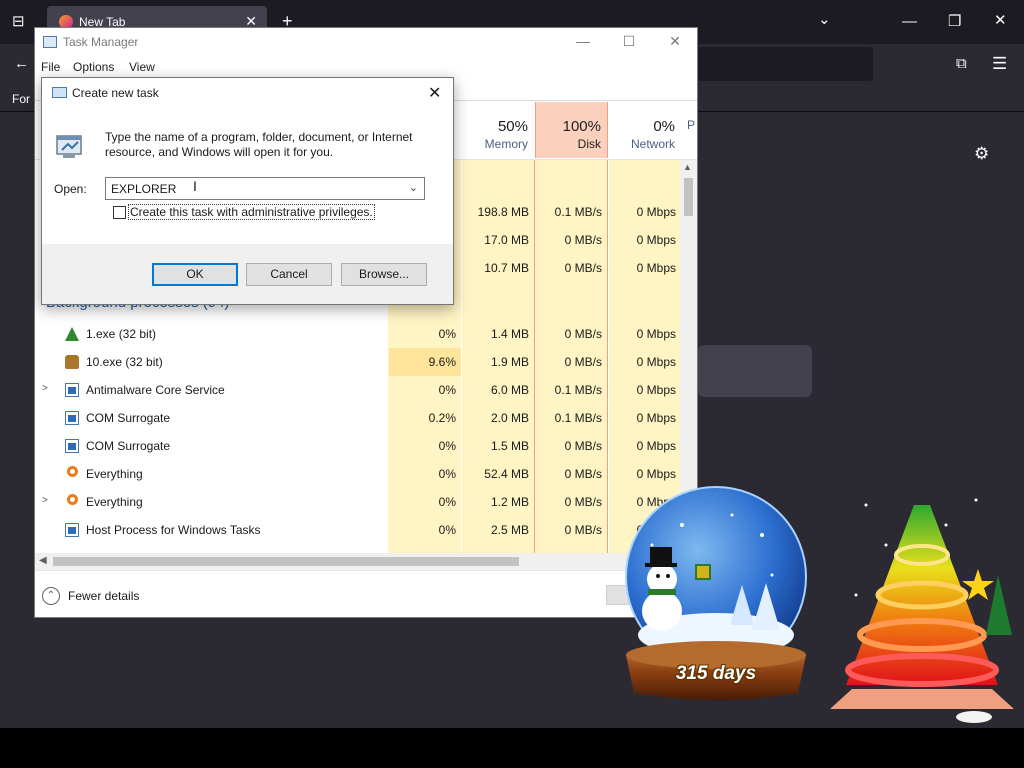 The image size is (1024, 768). I want to click on network-label: Network, so click(652, 144).